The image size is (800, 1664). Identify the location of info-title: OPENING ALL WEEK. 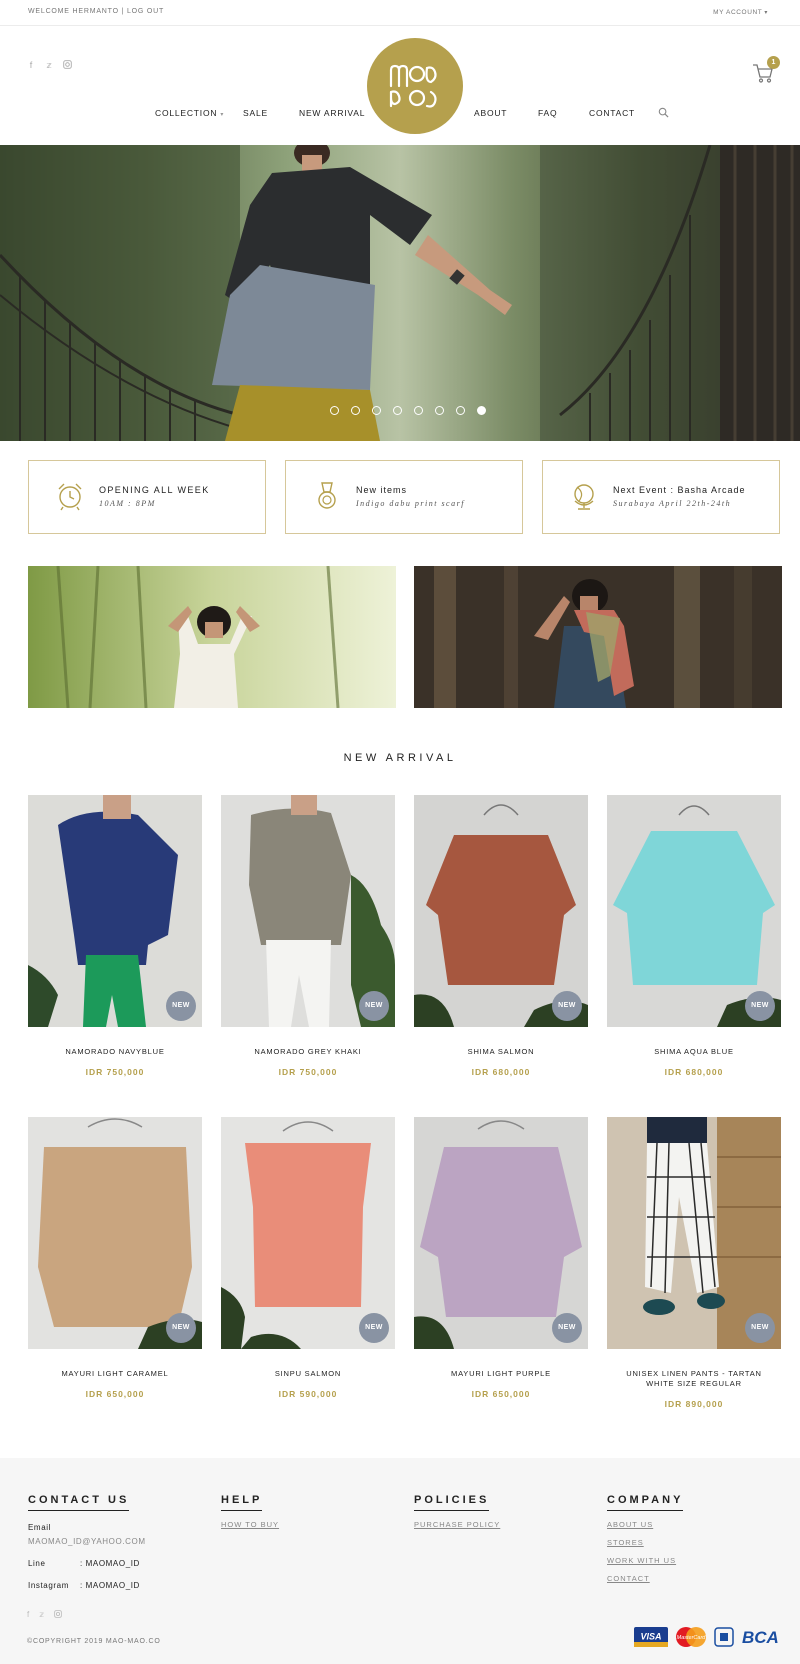
(154, 490).